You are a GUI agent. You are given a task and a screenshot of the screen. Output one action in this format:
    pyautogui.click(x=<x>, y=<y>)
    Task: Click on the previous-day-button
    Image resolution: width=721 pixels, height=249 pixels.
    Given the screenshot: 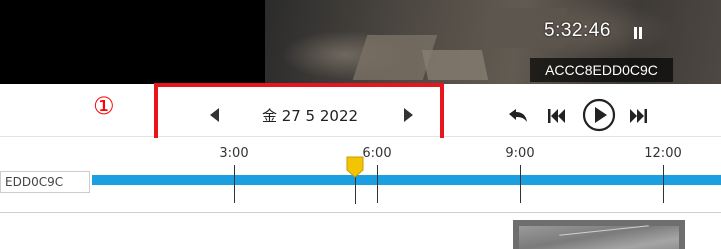 What is the action you would take?
    pyautogui.click(x=214, y=115)
    